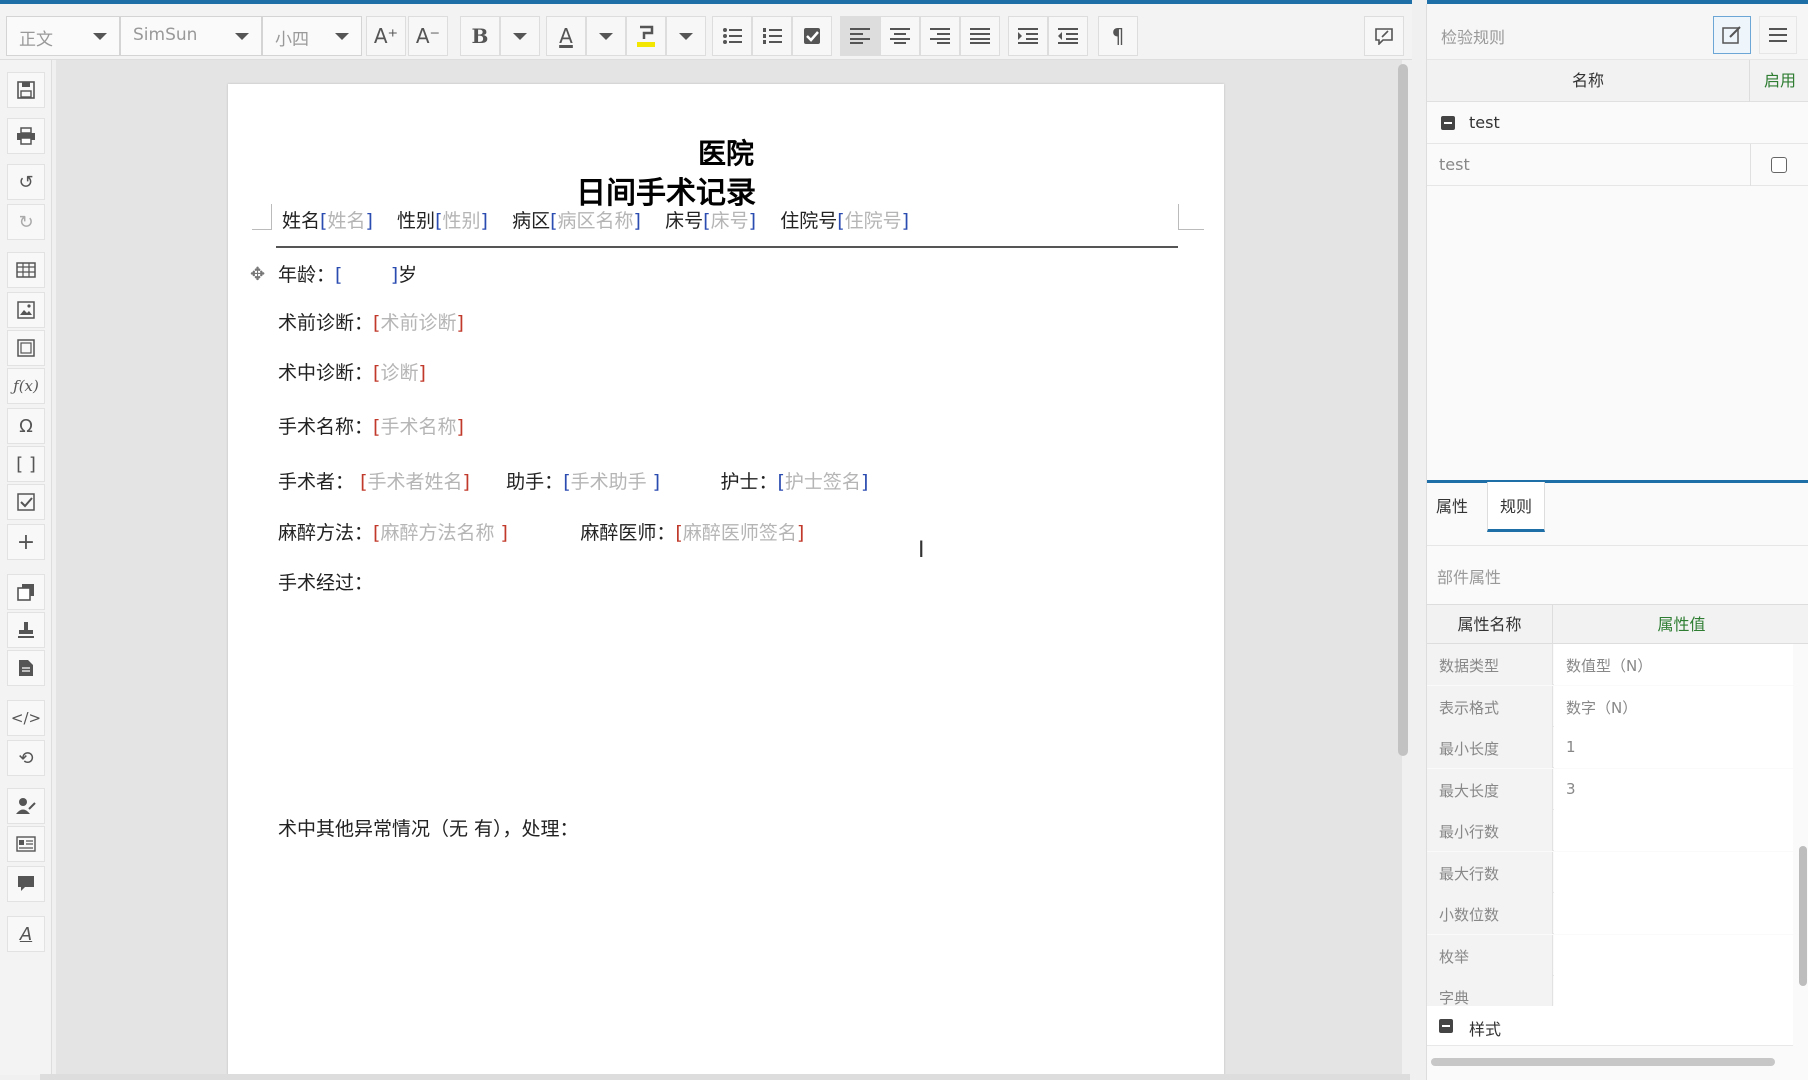  I want to click on insert-image-button, so click(26, 310).